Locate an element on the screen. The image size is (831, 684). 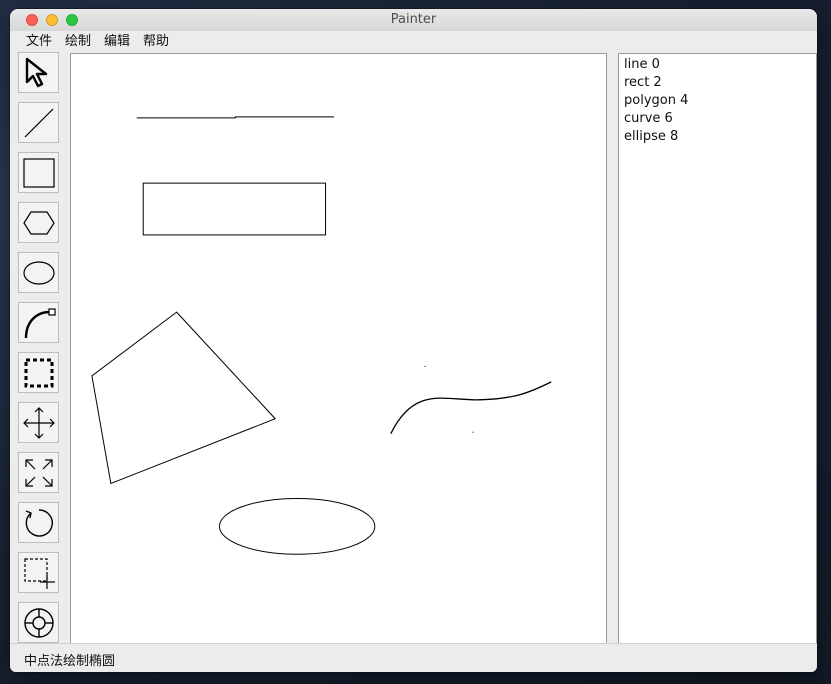
scale-tool-button is located at coordinates (38, 472).